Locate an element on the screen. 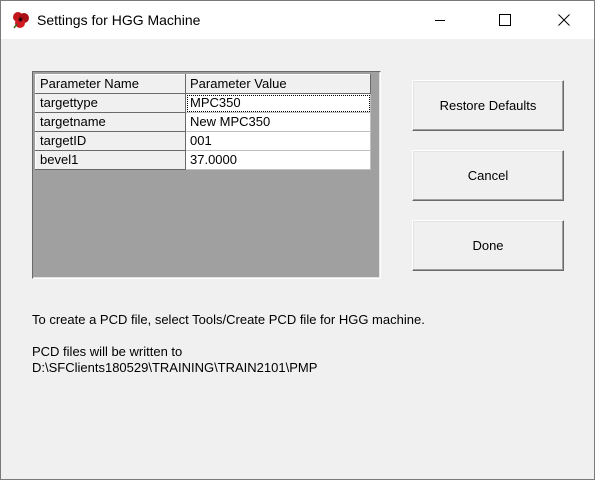 This screenshot has height=480, width=595. column-header-parameter-name: Parameter Name is located at coordinates (110, 84).